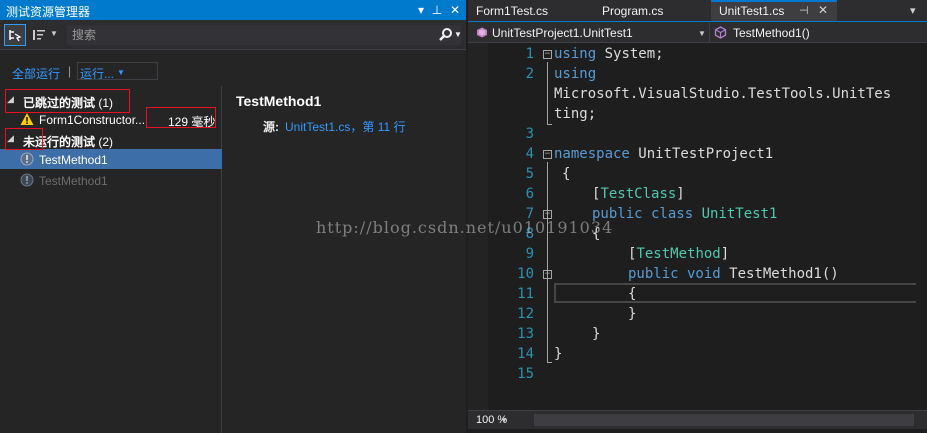 The width and height of the screenshot is (927, 433). I want to click on keyword: namespace, so click(592, 154).